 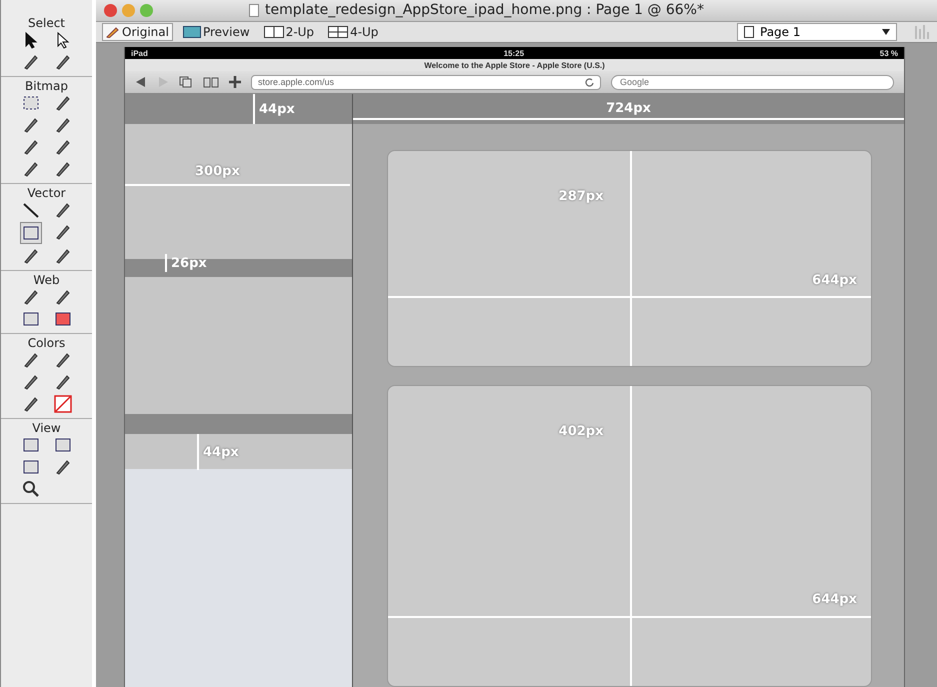 What do you see at coordinates (137, 31) in the screenshot?
I see `view-tab: Original` at bounding box center [137, 31].